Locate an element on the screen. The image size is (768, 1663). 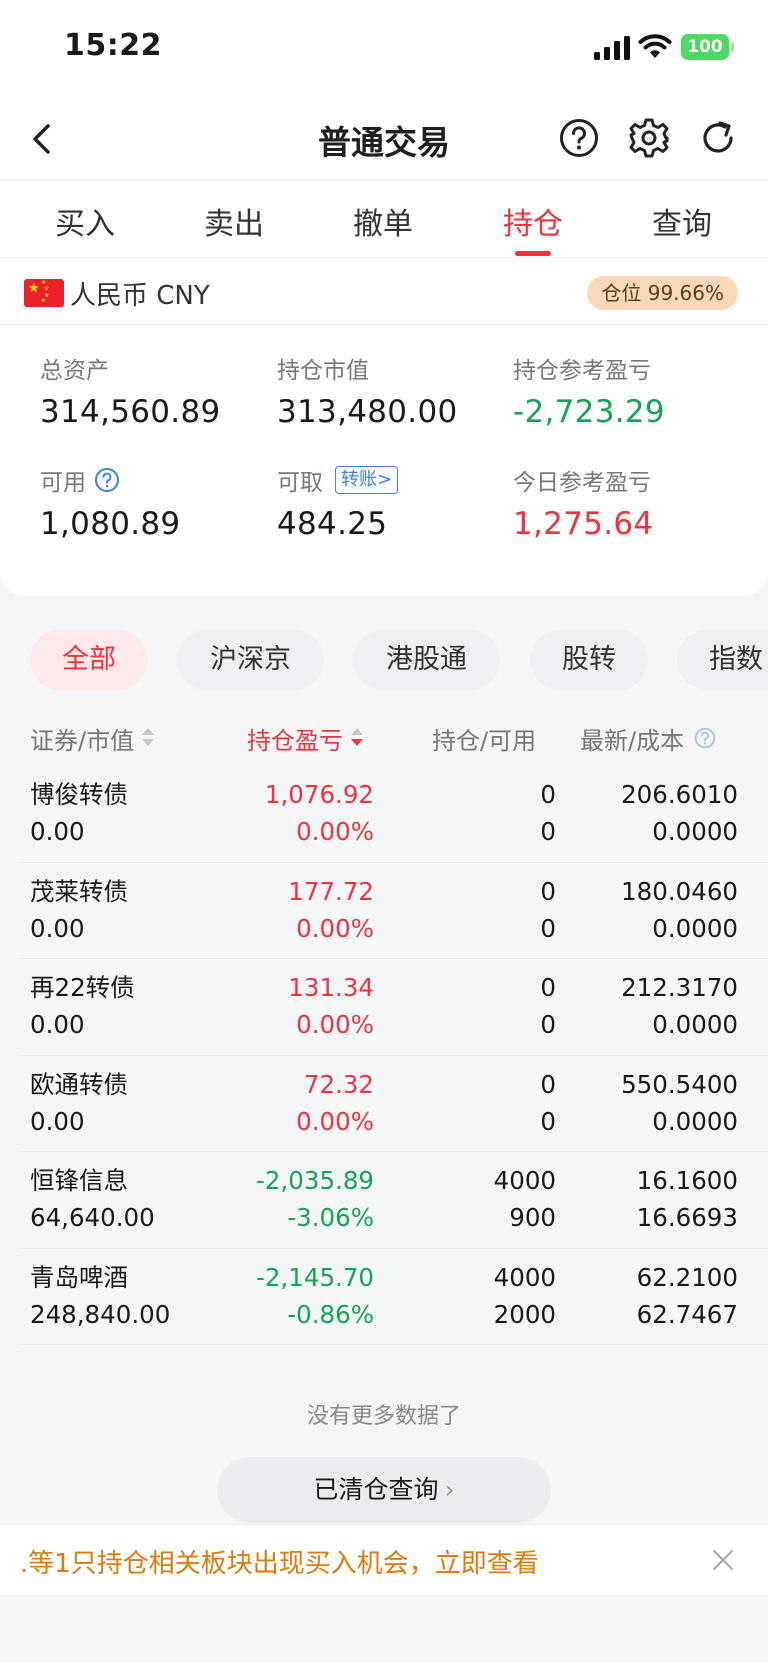
security-name: 欧通转债 is located at coordinates (79, 1084).